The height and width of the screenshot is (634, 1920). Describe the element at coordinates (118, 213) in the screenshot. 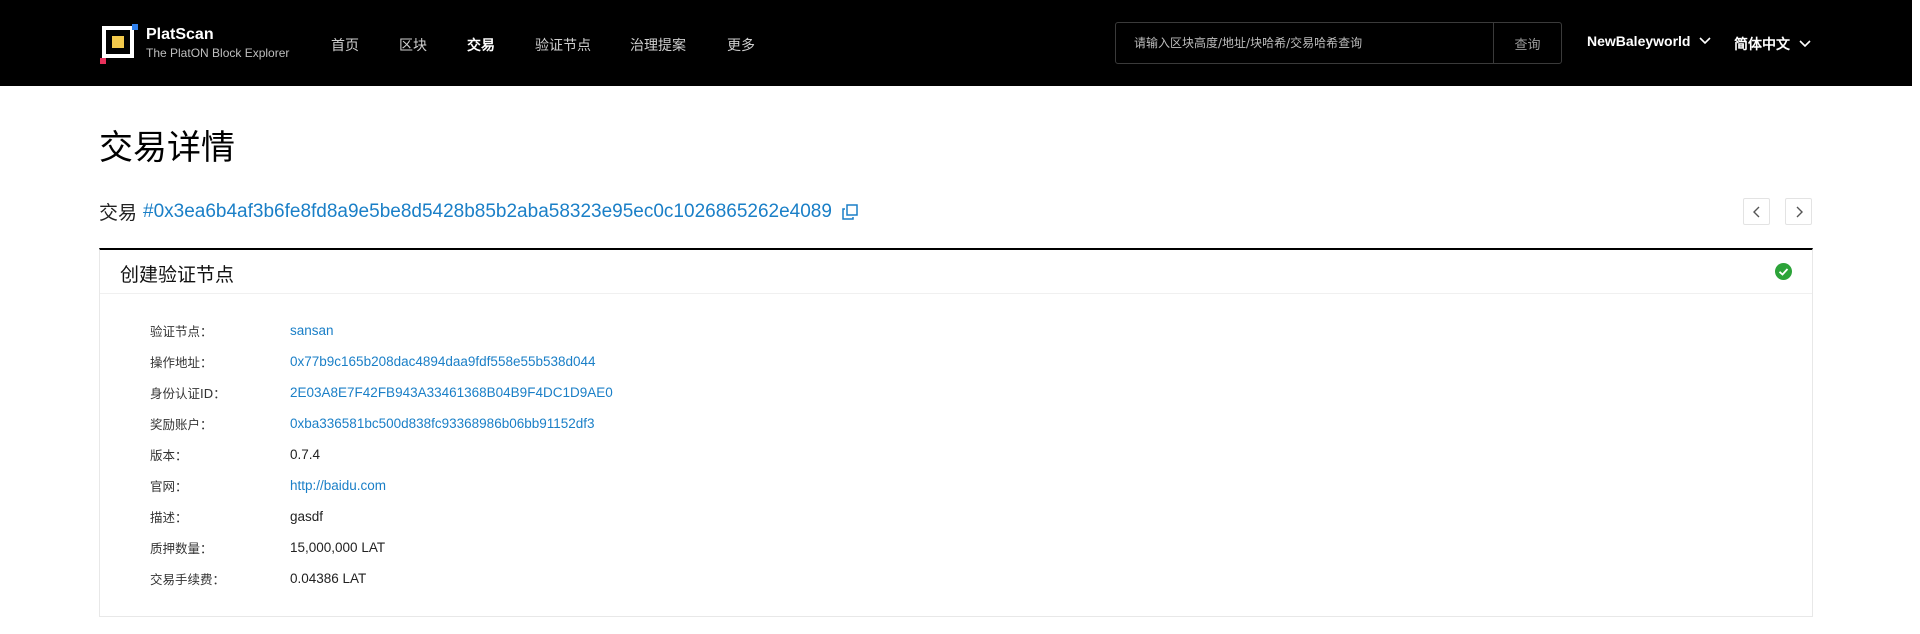

I see `tx-label: 交易` at that location.